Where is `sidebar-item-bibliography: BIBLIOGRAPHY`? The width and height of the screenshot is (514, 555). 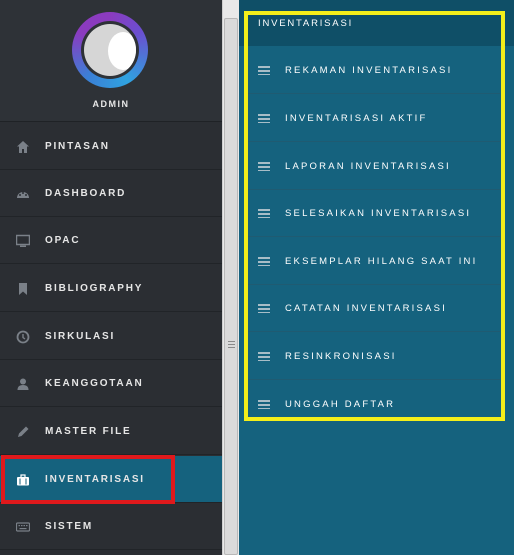
sidebar-item-bibliography: BIBLIOGRAPHY is located at coordinates (111, 288).